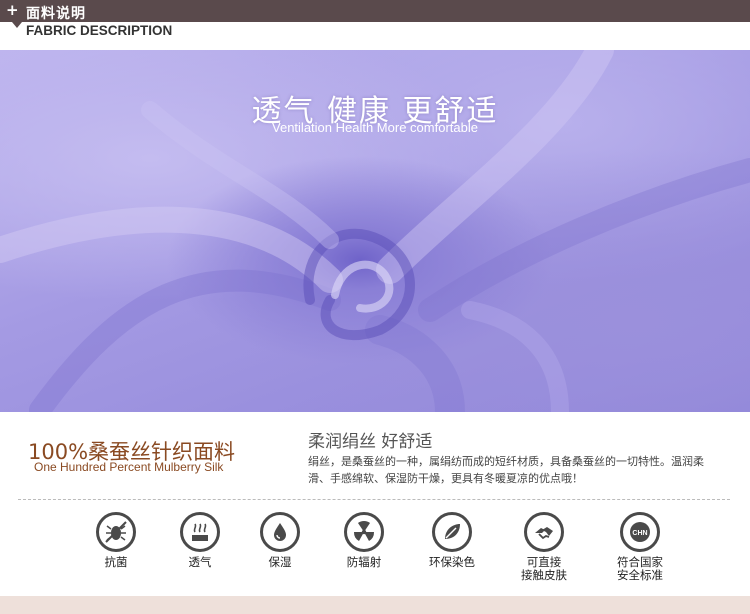  Describe the element at coordinates (12, 10) in the screenshot. I see `plus-icon: +` at that location.